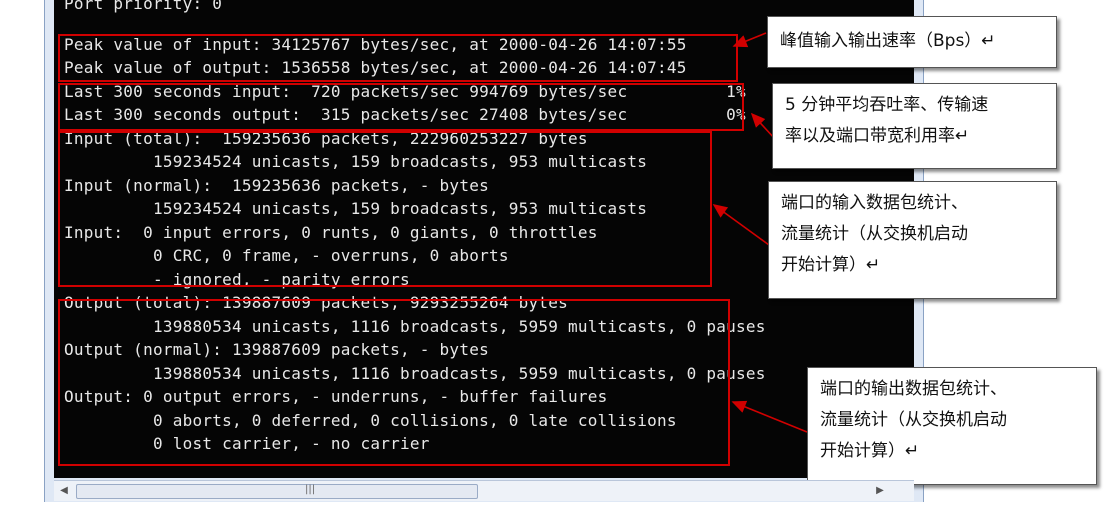  What do you see at coordinates (912, 42) in the screenshot?
I see `peak-rate-callout: 峰值输入输出速率（Bps）↵` at bounding box center [912, 42].